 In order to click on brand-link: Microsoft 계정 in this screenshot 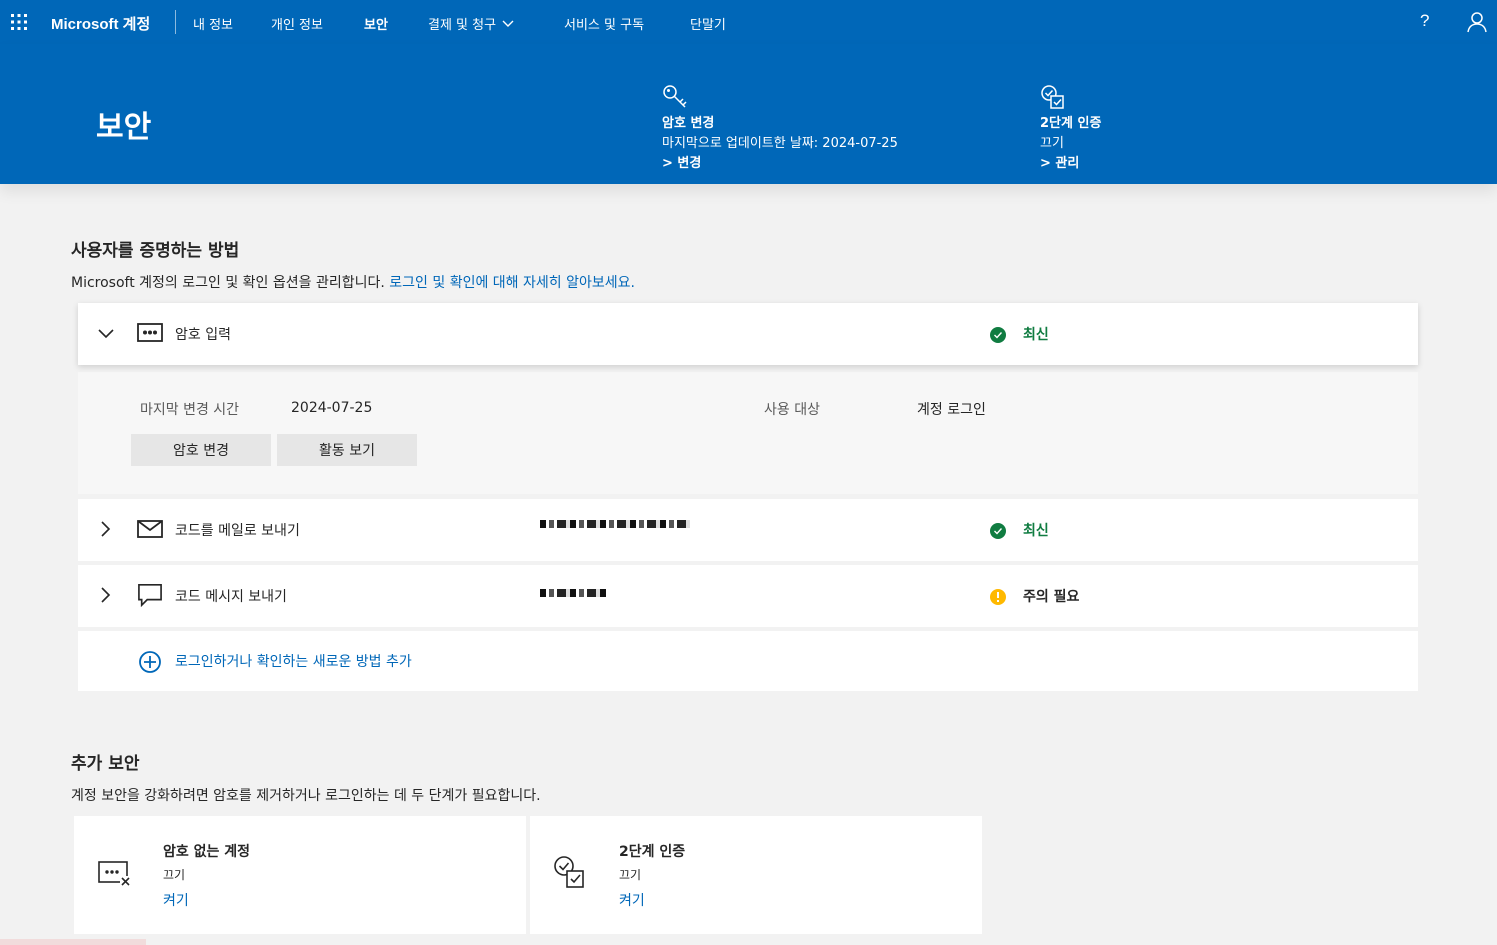, I will do `click(100, 23)`.